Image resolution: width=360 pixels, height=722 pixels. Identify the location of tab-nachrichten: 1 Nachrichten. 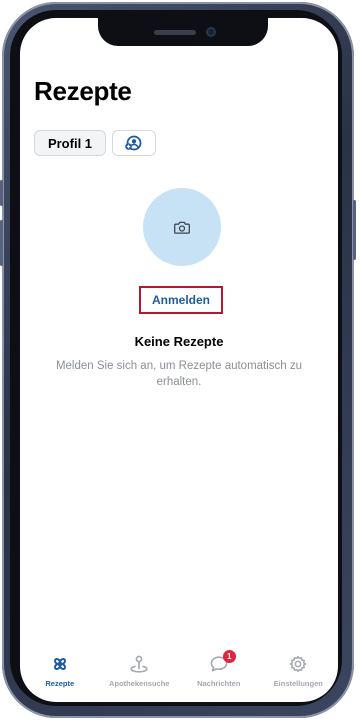
(219, 674).